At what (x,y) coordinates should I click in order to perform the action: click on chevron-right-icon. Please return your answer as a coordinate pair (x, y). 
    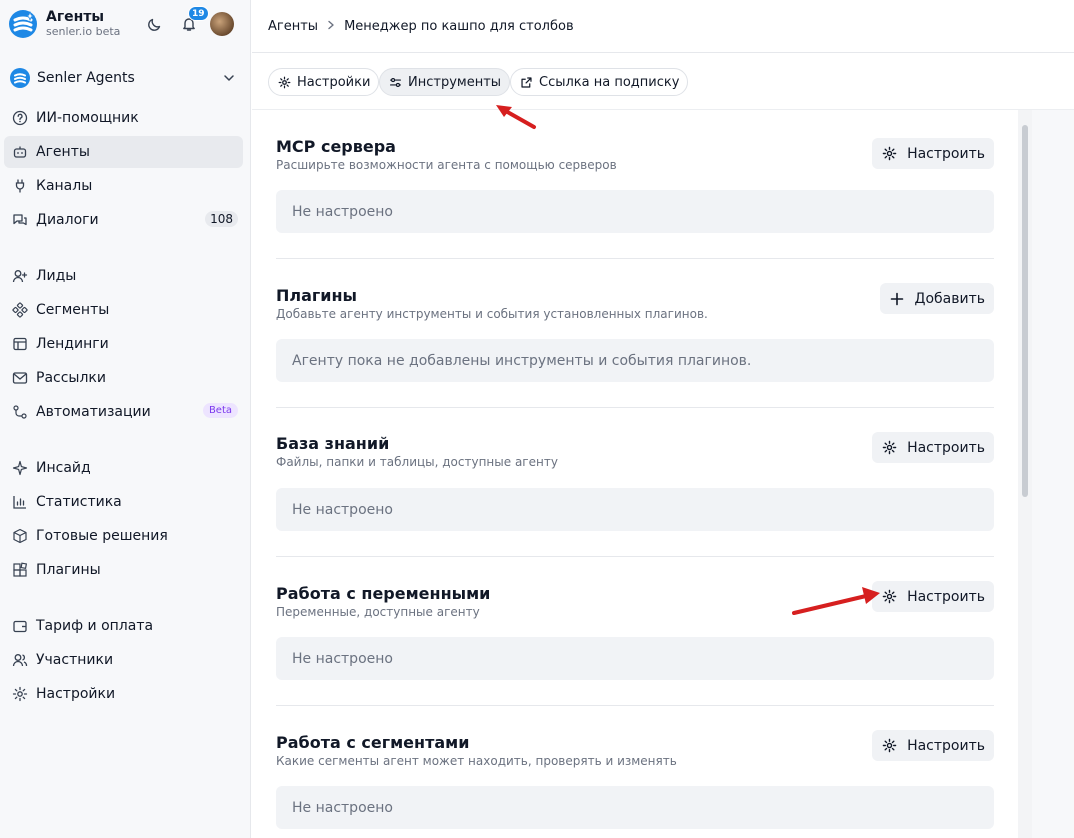
    Looking at the image, I should click on (331, 26).